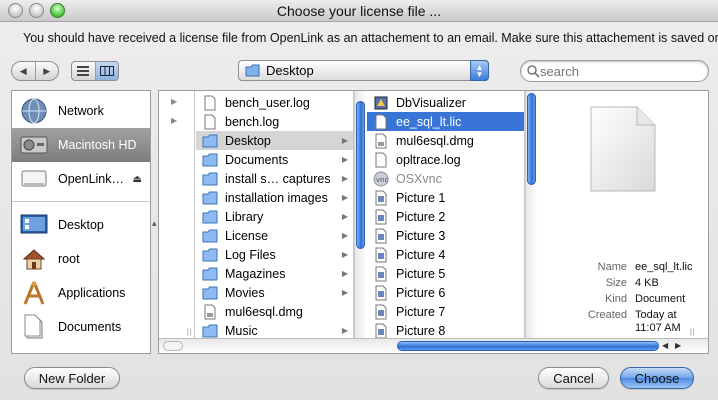  I want to click on sidebar-item-network: Network, so click(81, 111).